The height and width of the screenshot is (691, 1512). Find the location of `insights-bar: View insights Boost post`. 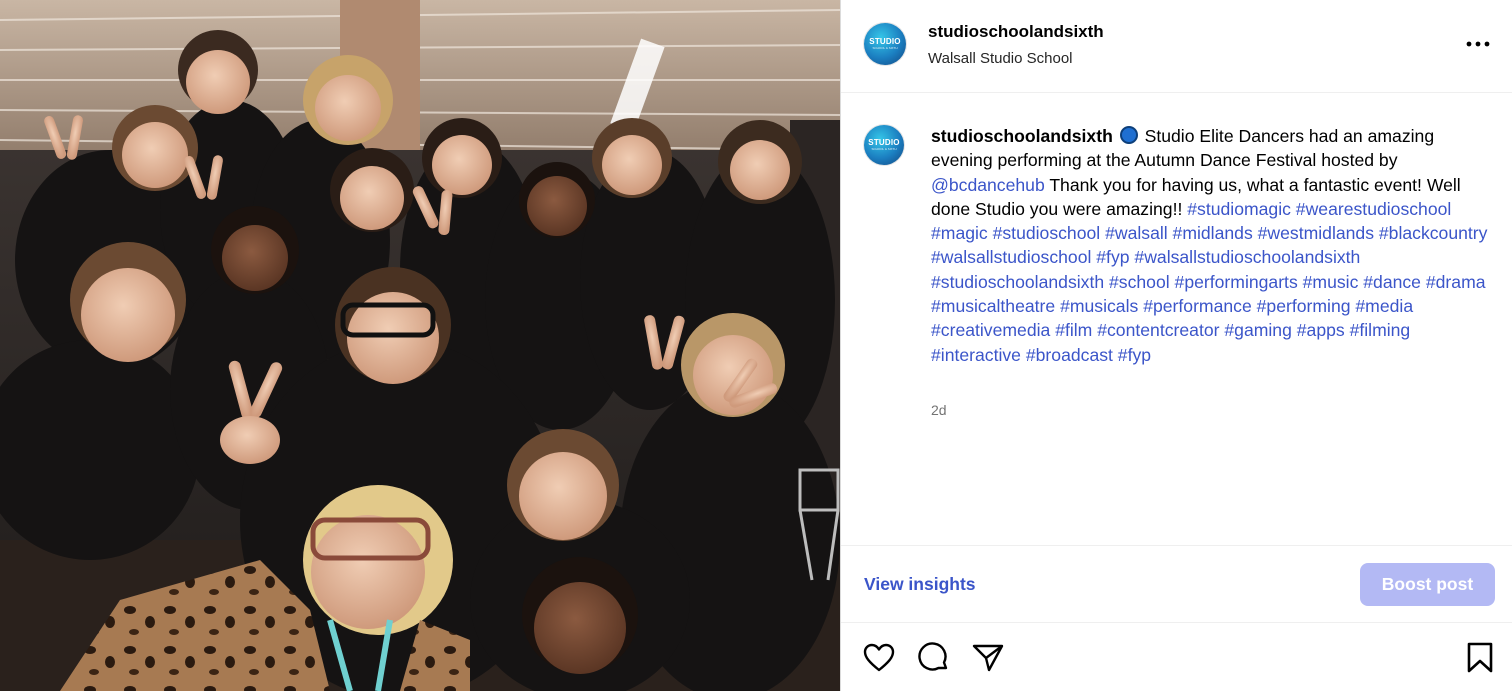

insights-bar: View insights Boost post is located at coordinates (1176, 584).